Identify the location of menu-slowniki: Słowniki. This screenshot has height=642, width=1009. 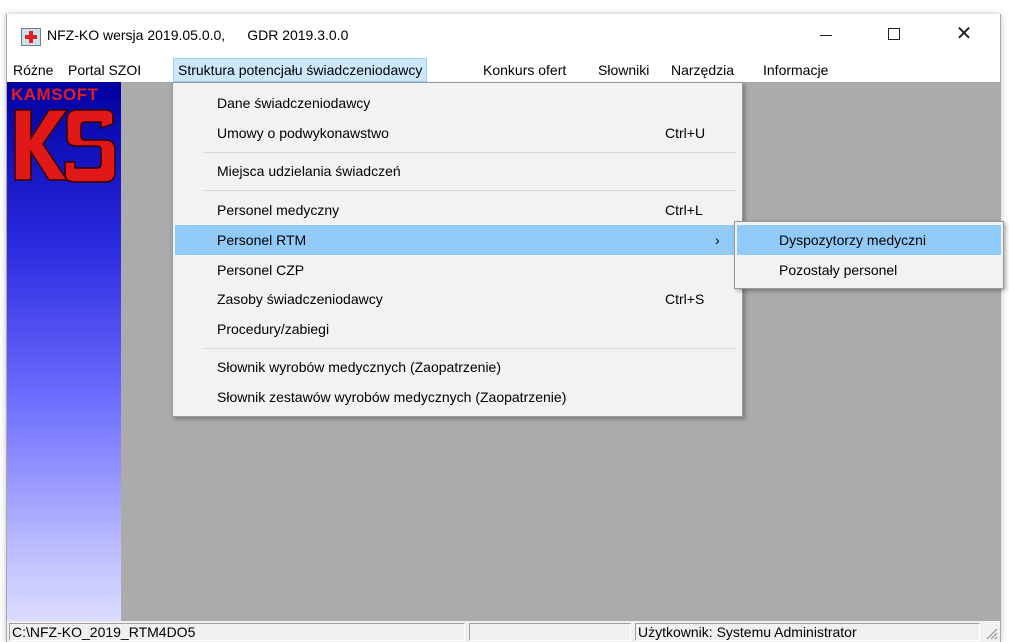
(623, 70).